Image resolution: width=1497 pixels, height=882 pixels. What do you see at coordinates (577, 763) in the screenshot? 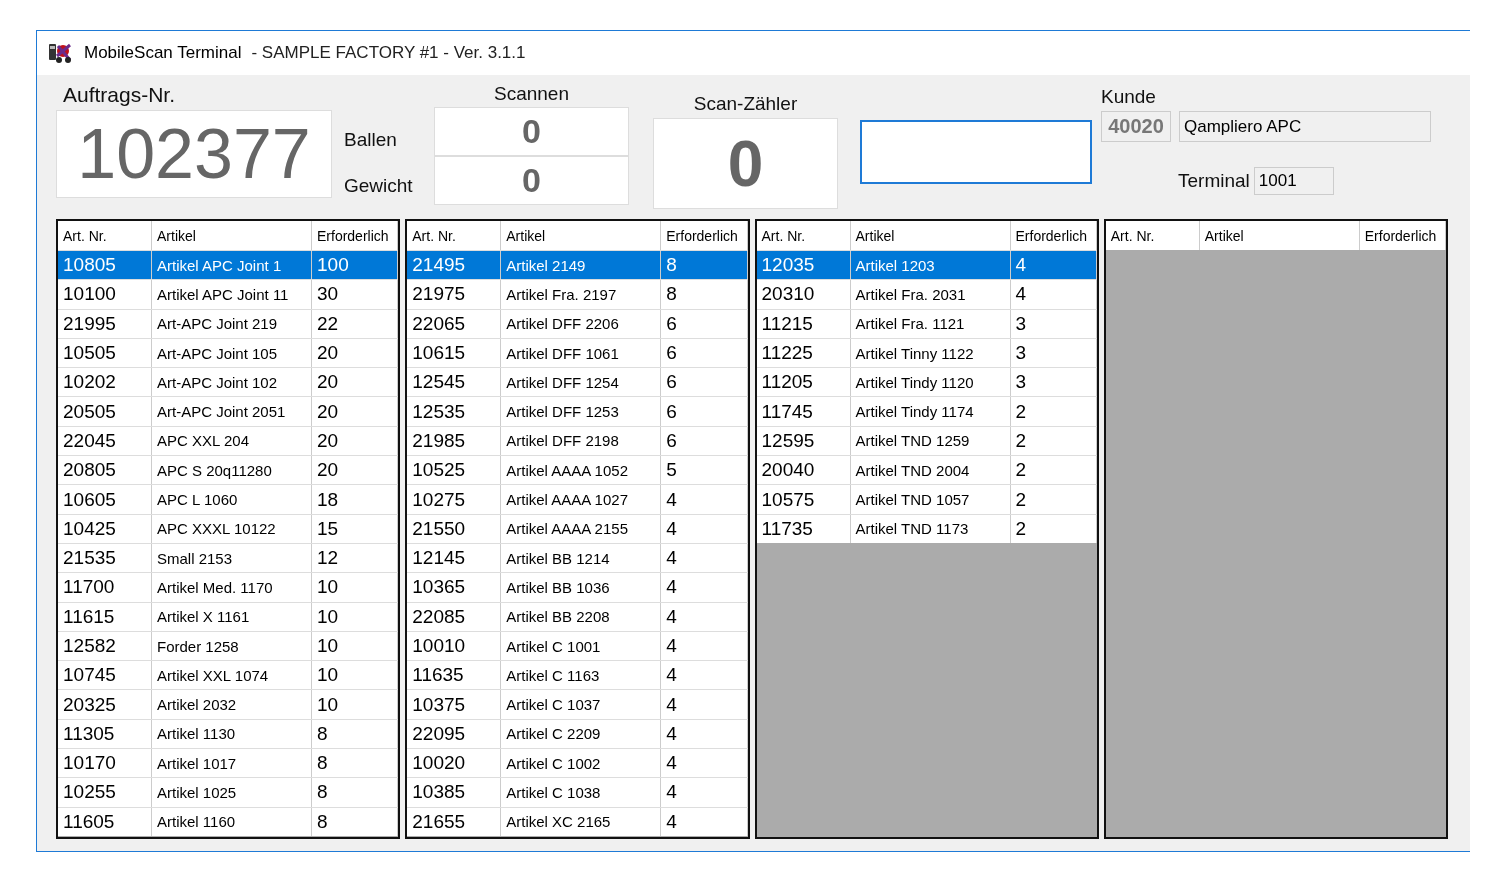
I see `table-row: 10020 Artikel C 1002 4` at bounding box center [577, 763].